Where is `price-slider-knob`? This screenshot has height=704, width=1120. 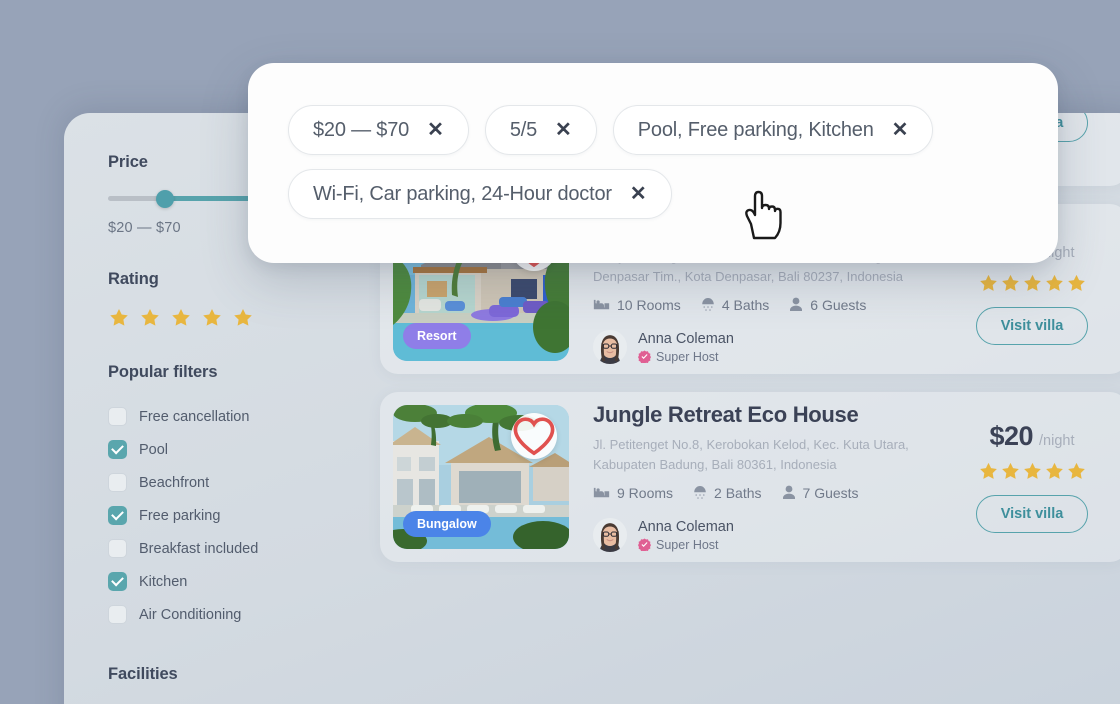
price-slider-knob is located at coordinates (165, 199).